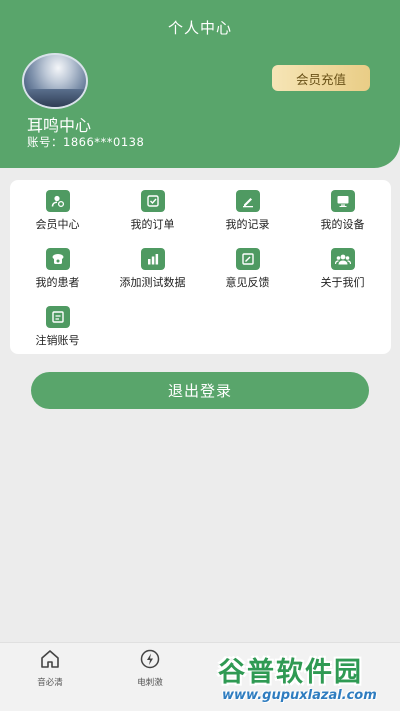  What do you see at coordinates (57, 340) in the screenshot?
I see `menu-label: 注销账号` at bounding box center [57, 340].